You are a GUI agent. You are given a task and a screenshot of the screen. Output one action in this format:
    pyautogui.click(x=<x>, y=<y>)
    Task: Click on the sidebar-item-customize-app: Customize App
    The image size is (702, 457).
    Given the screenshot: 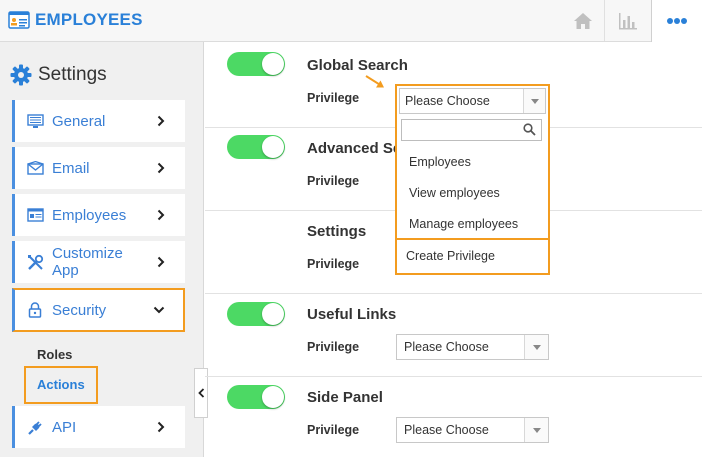 What is the action you would take?
    pyautogui.click(x=98, y=262)
    